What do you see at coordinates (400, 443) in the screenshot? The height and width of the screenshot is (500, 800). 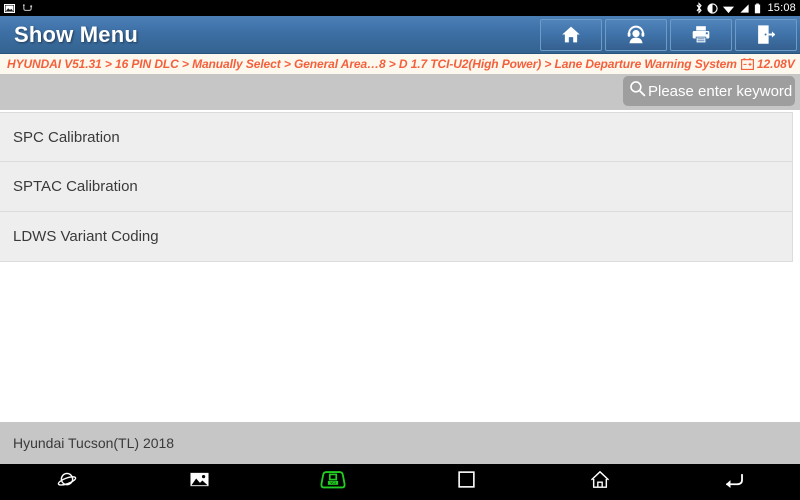 I see `vehicle-info-bar: Hyundai Tucson(TL) 2018` at bounding box center [400, 443].